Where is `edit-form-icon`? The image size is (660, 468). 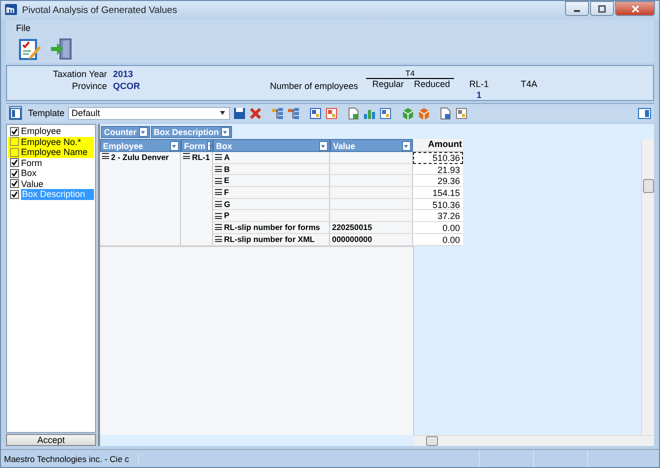 edit-form-icon is located at coordinates (30, 49).